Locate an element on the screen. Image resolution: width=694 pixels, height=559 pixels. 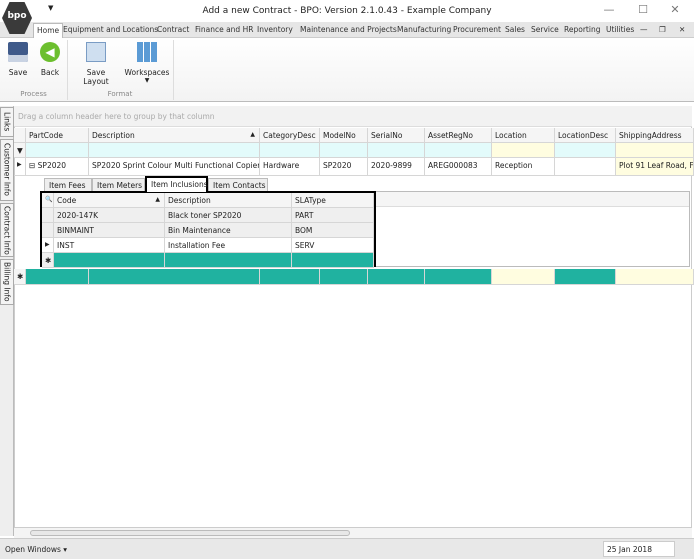
list-item: BINMAINT Bin Maintenance BOM is located at coordinates (208, 230).